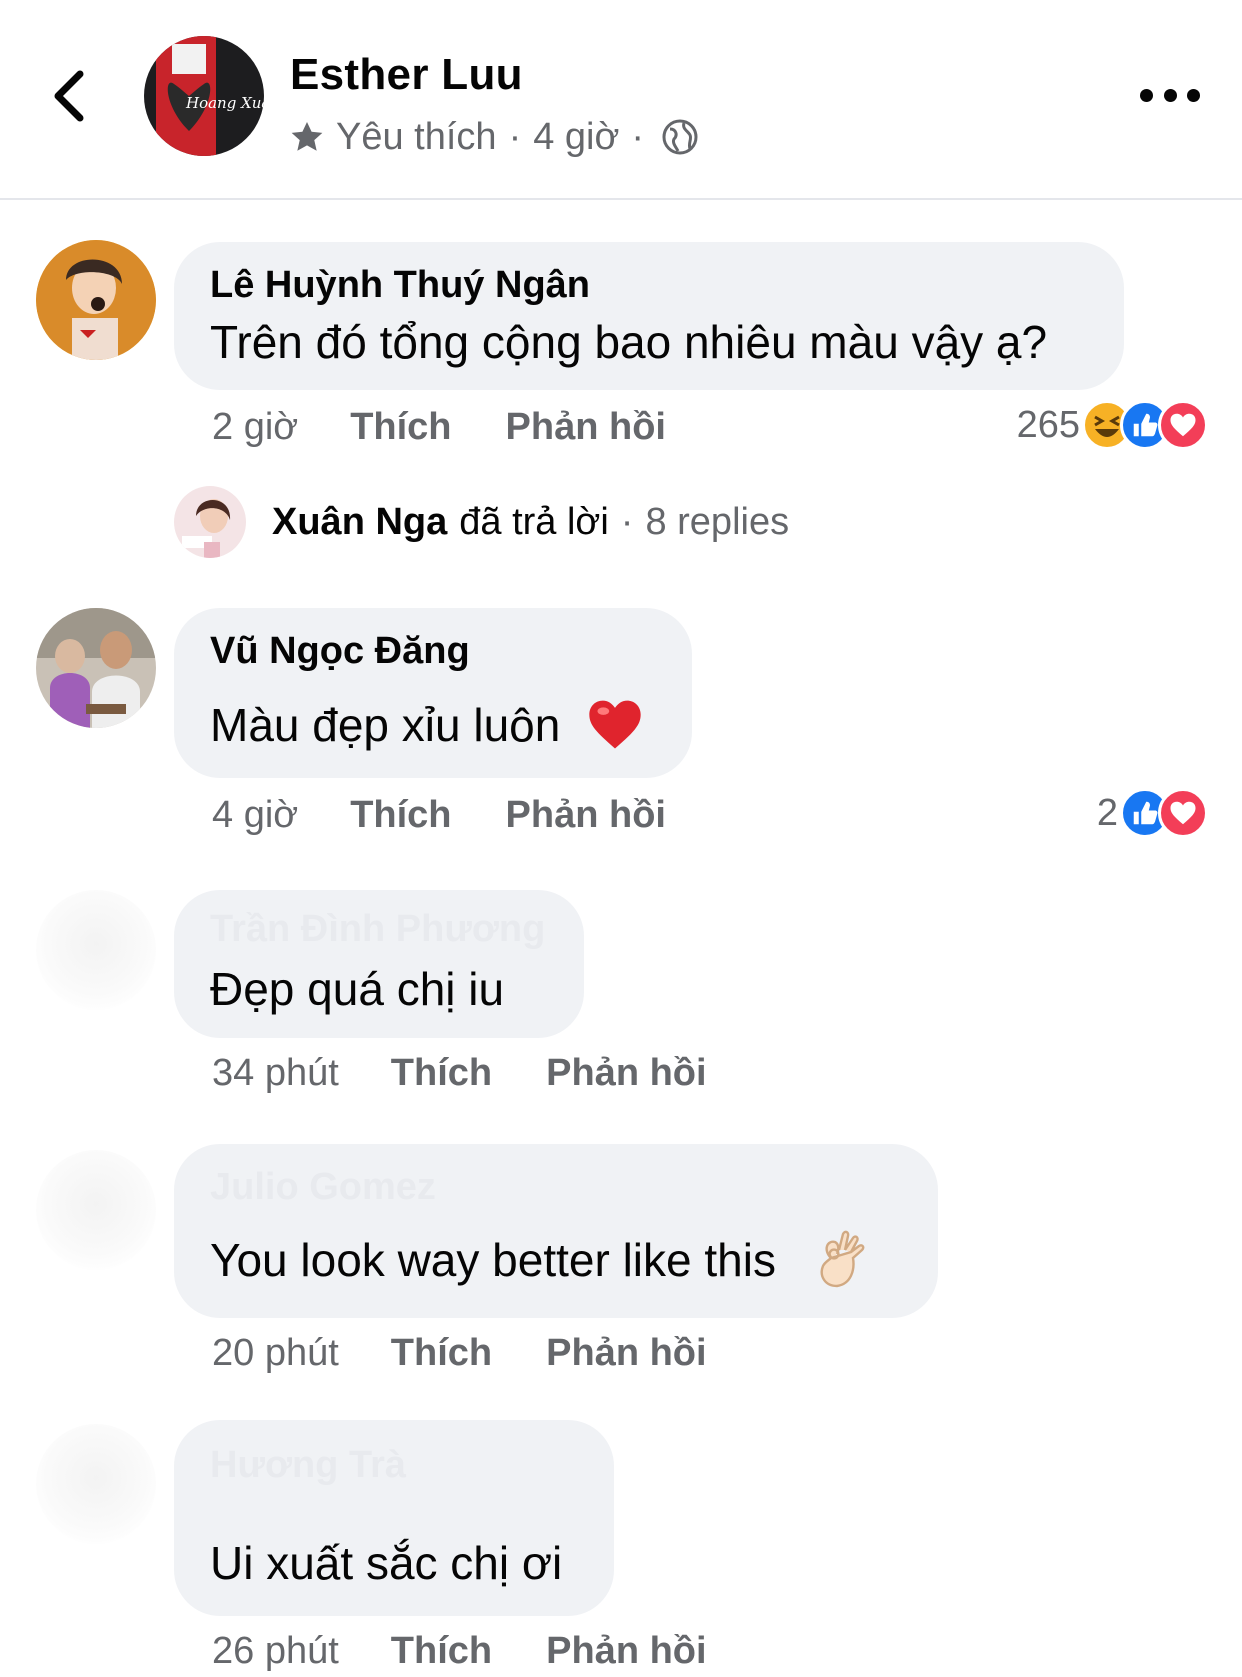  Describe the element at coordinates (275, 1353) in the screenshot. I see `comment-time: 20 phút` at that location.